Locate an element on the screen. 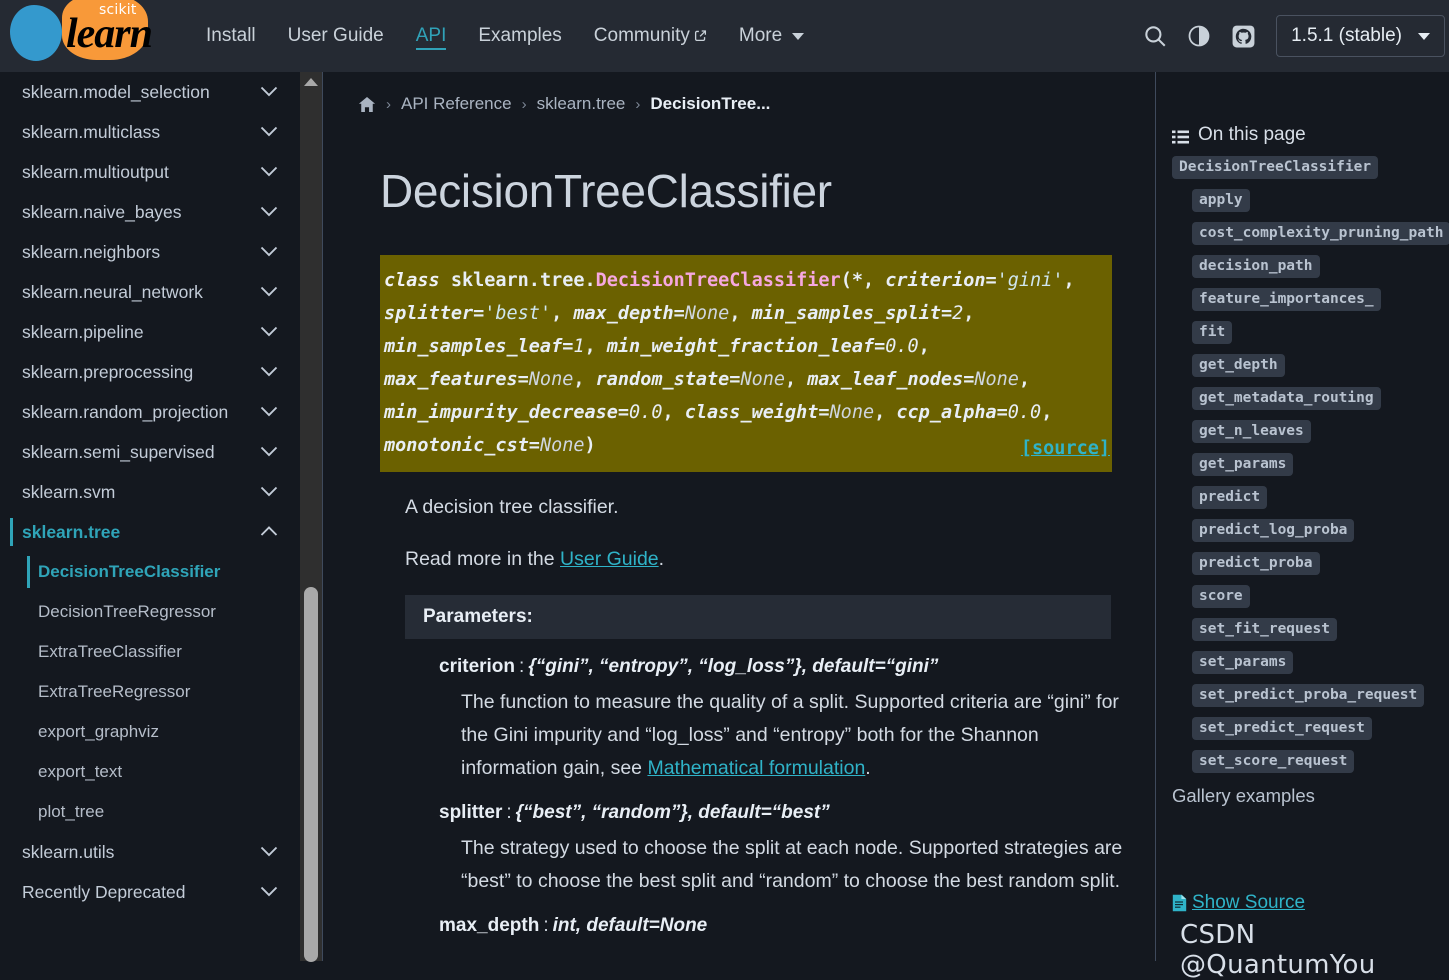  signature-param-name: min_impurity_decrease is located at coordinates (501, 412).